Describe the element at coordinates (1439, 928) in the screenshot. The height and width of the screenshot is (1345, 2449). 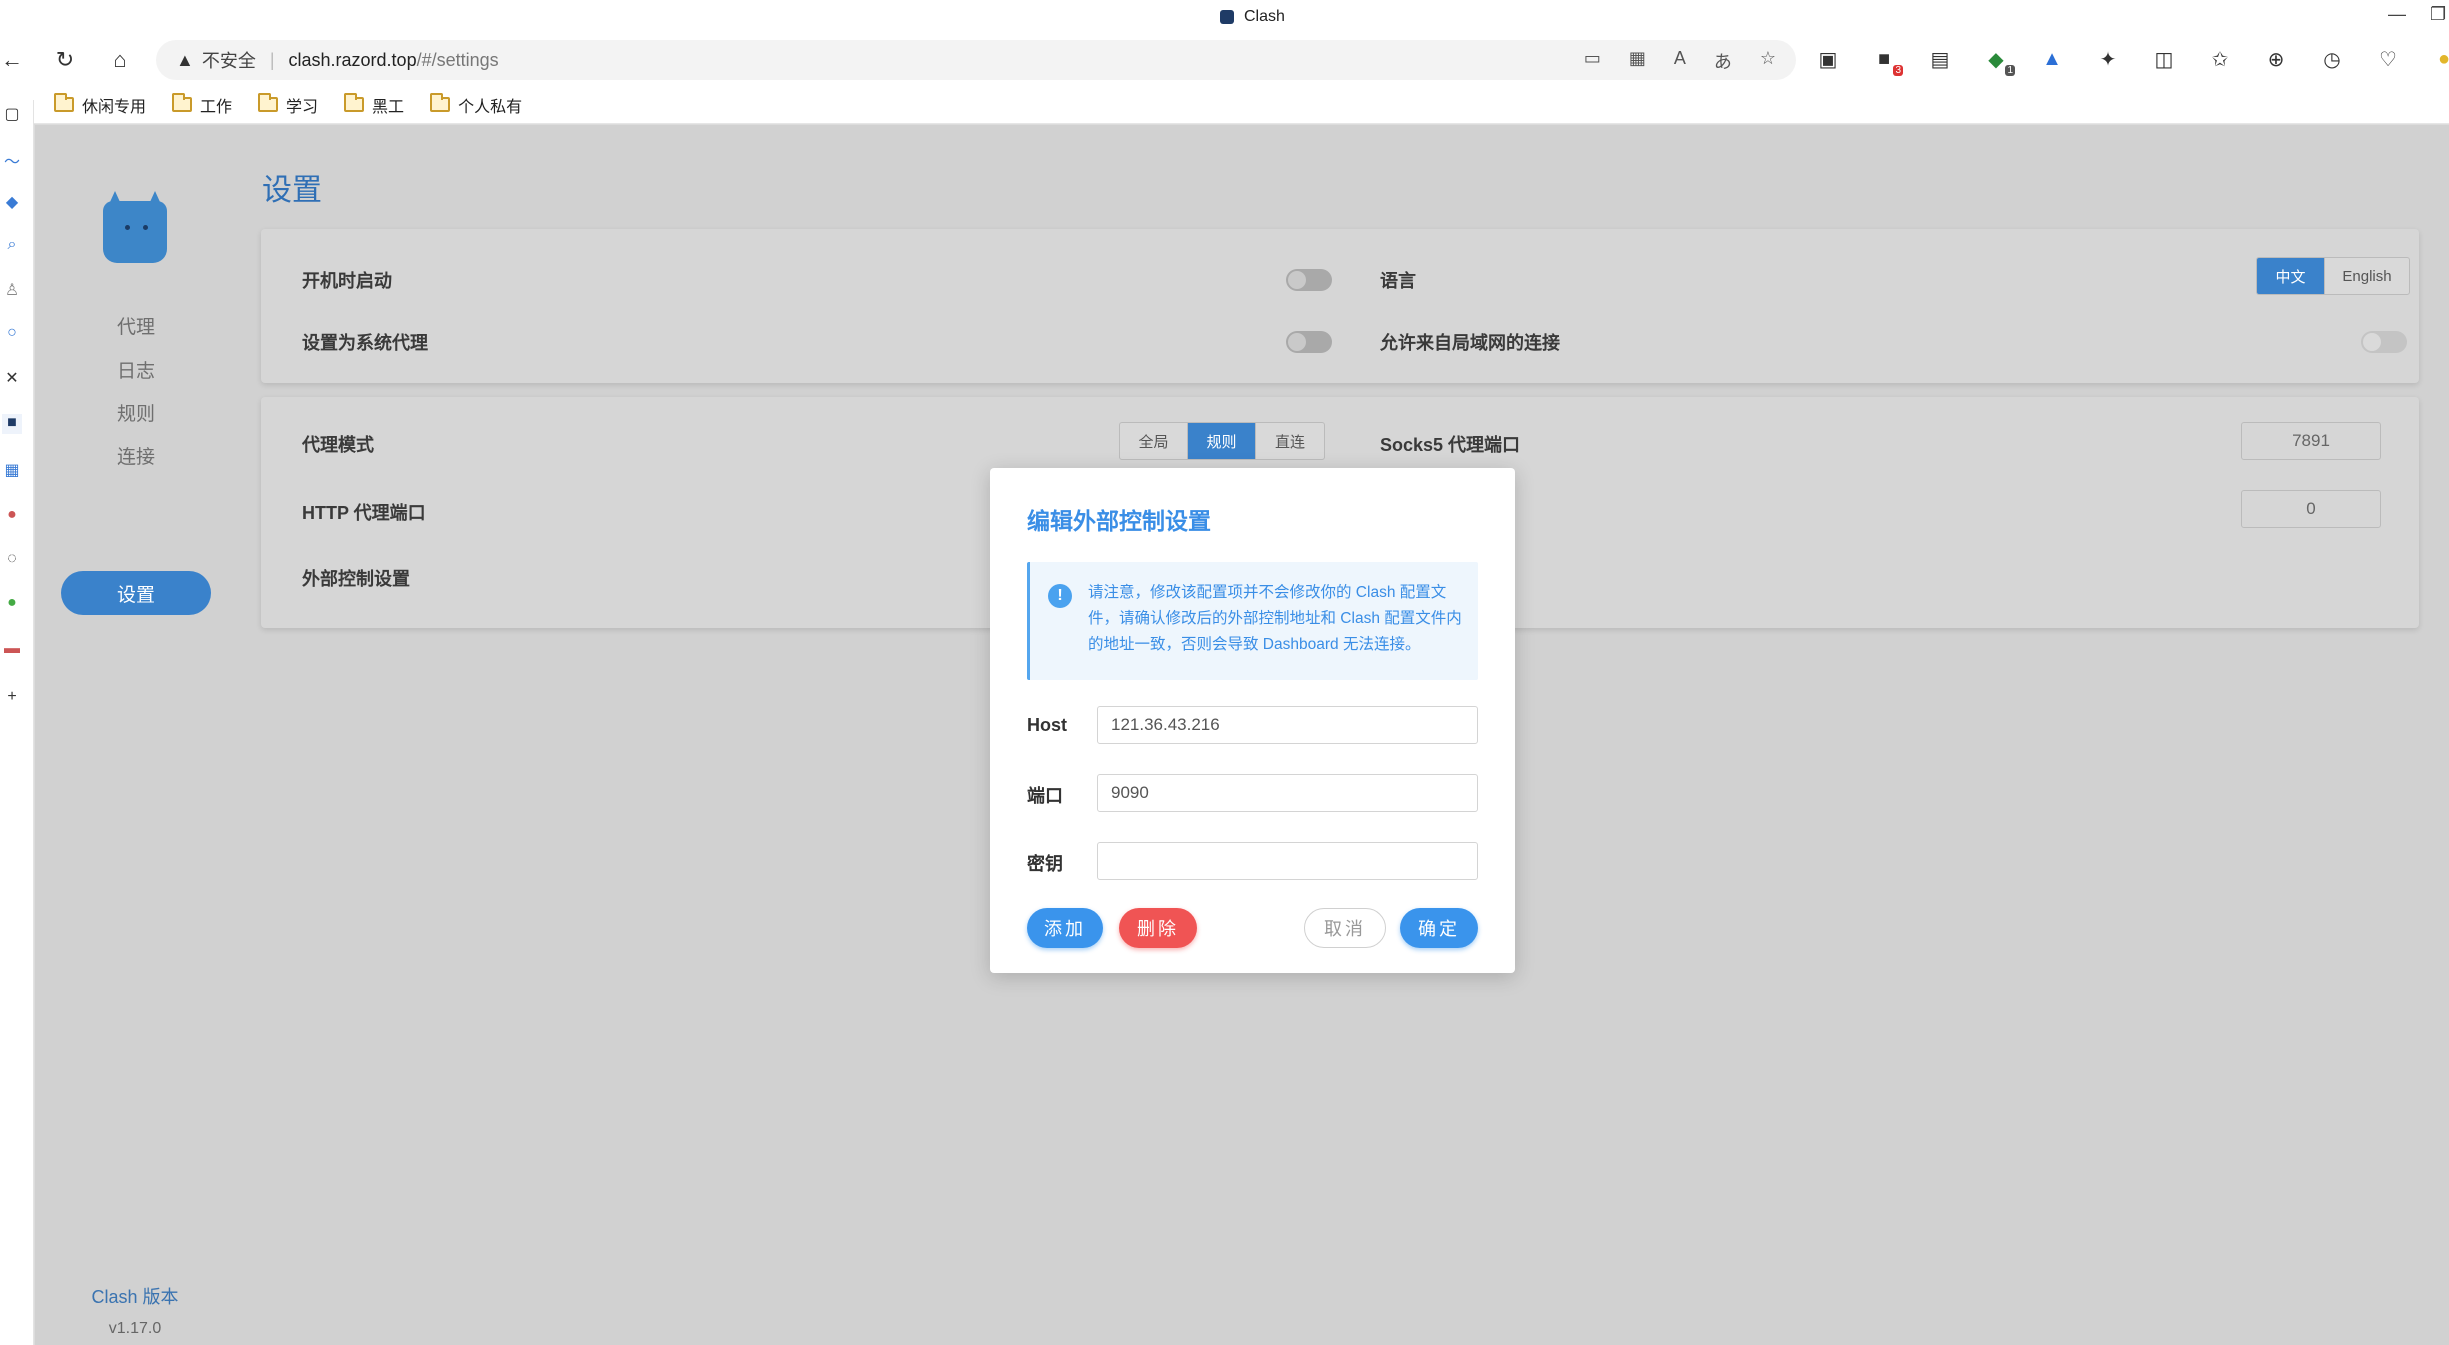
I see `confirm-button: 确定` at that location.